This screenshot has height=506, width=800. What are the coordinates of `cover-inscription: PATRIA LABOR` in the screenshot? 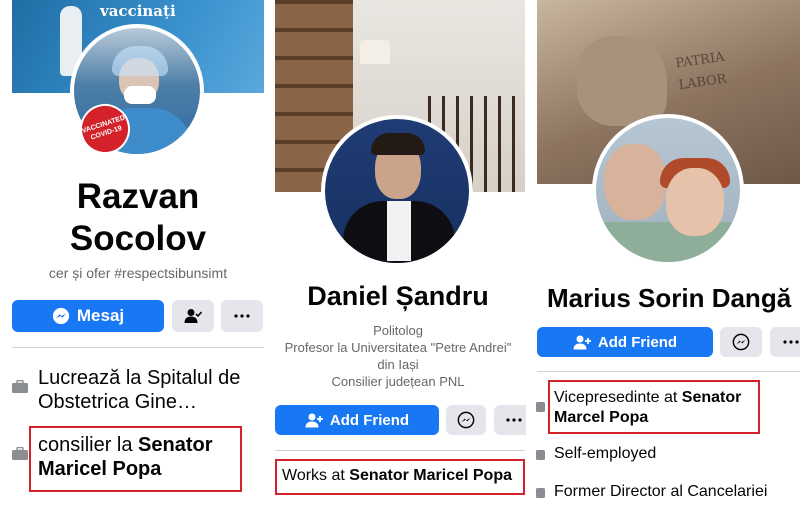 It's located at (701, 72).